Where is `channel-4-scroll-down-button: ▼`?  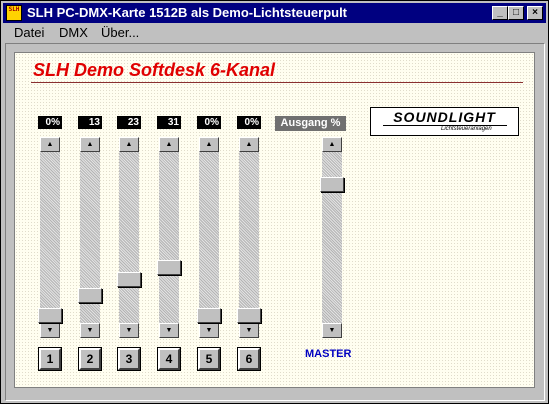 channel-4-scroll-down-button: ▼ is located at coordinates (169, 330).